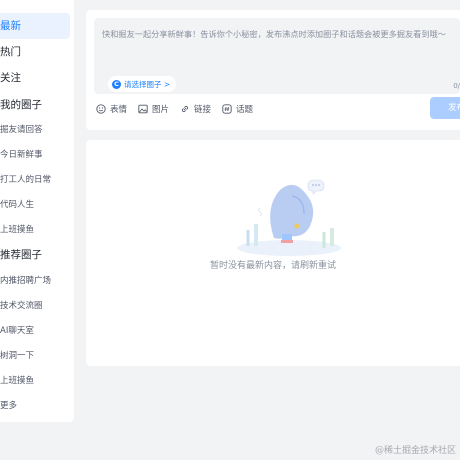 Image resolution: width=460 pixels, height=460 pixels. Describe the element at coordinates (101, 109) in the screenshot. I see `emoji-icon` at that location.